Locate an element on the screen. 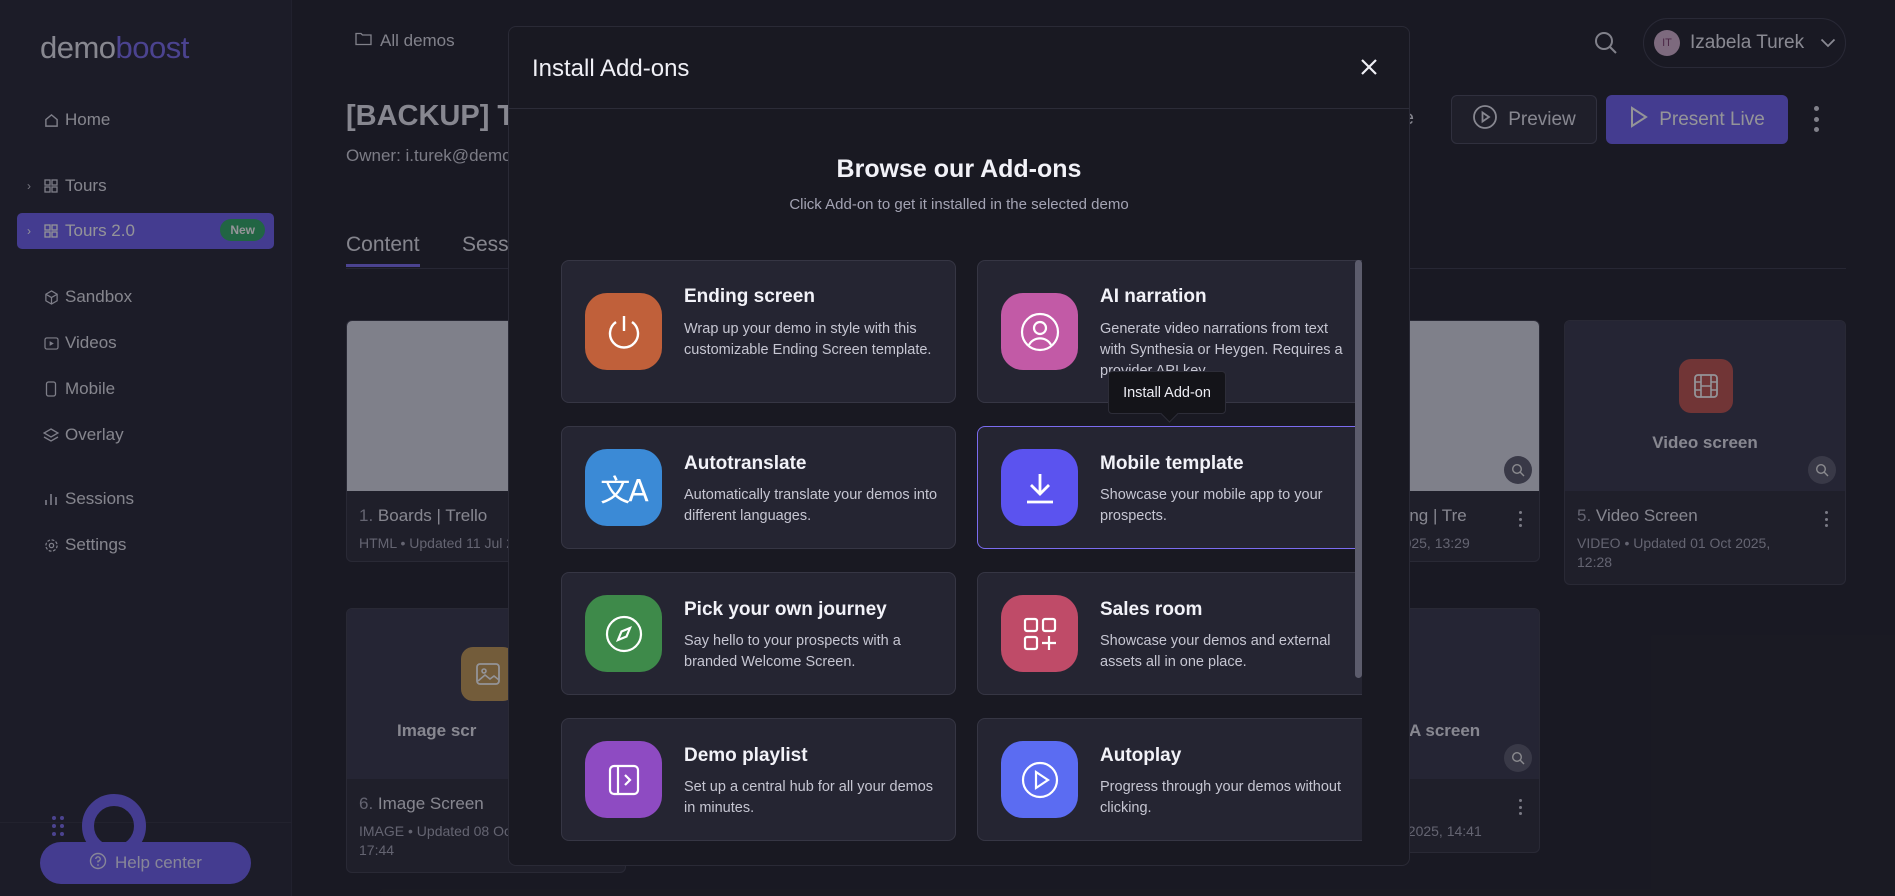  sidebar-arrow-icon is located at coordinates (623, 779).